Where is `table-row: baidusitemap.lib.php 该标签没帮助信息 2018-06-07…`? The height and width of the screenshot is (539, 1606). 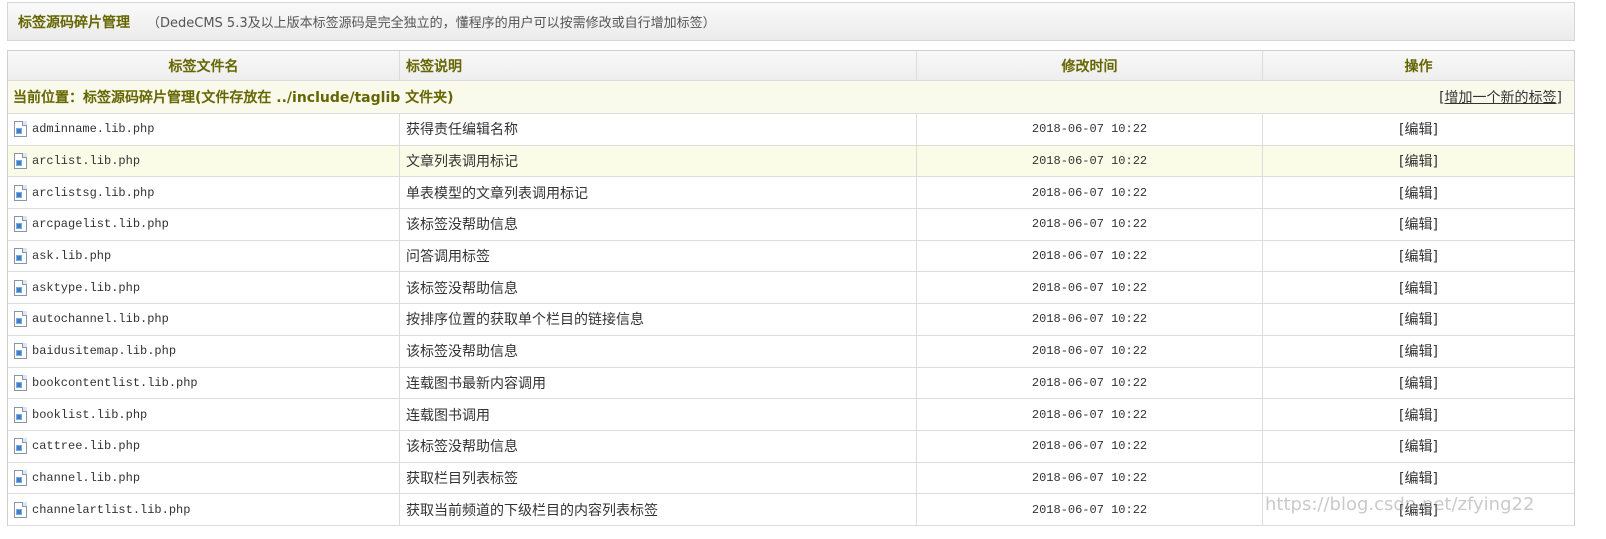
table-row: baidusitemap.lib.php 该标签没帮助信息 2018-06-07… is located at coordinates (791, 351).